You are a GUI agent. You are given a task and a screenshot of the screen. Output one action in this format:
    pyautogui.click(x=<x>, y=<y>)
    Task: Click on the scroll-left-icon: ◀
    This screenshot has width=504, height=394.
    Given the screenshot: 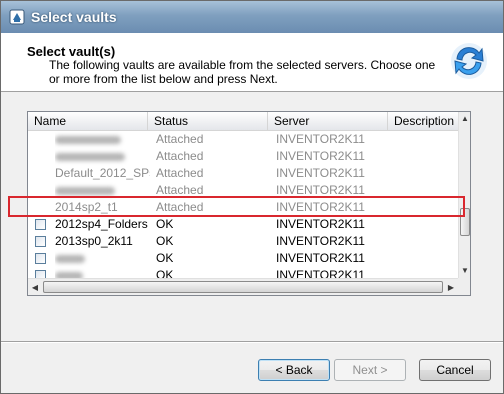 What is the action you would take?
    pyautogui.click(x=35, y=287)
    